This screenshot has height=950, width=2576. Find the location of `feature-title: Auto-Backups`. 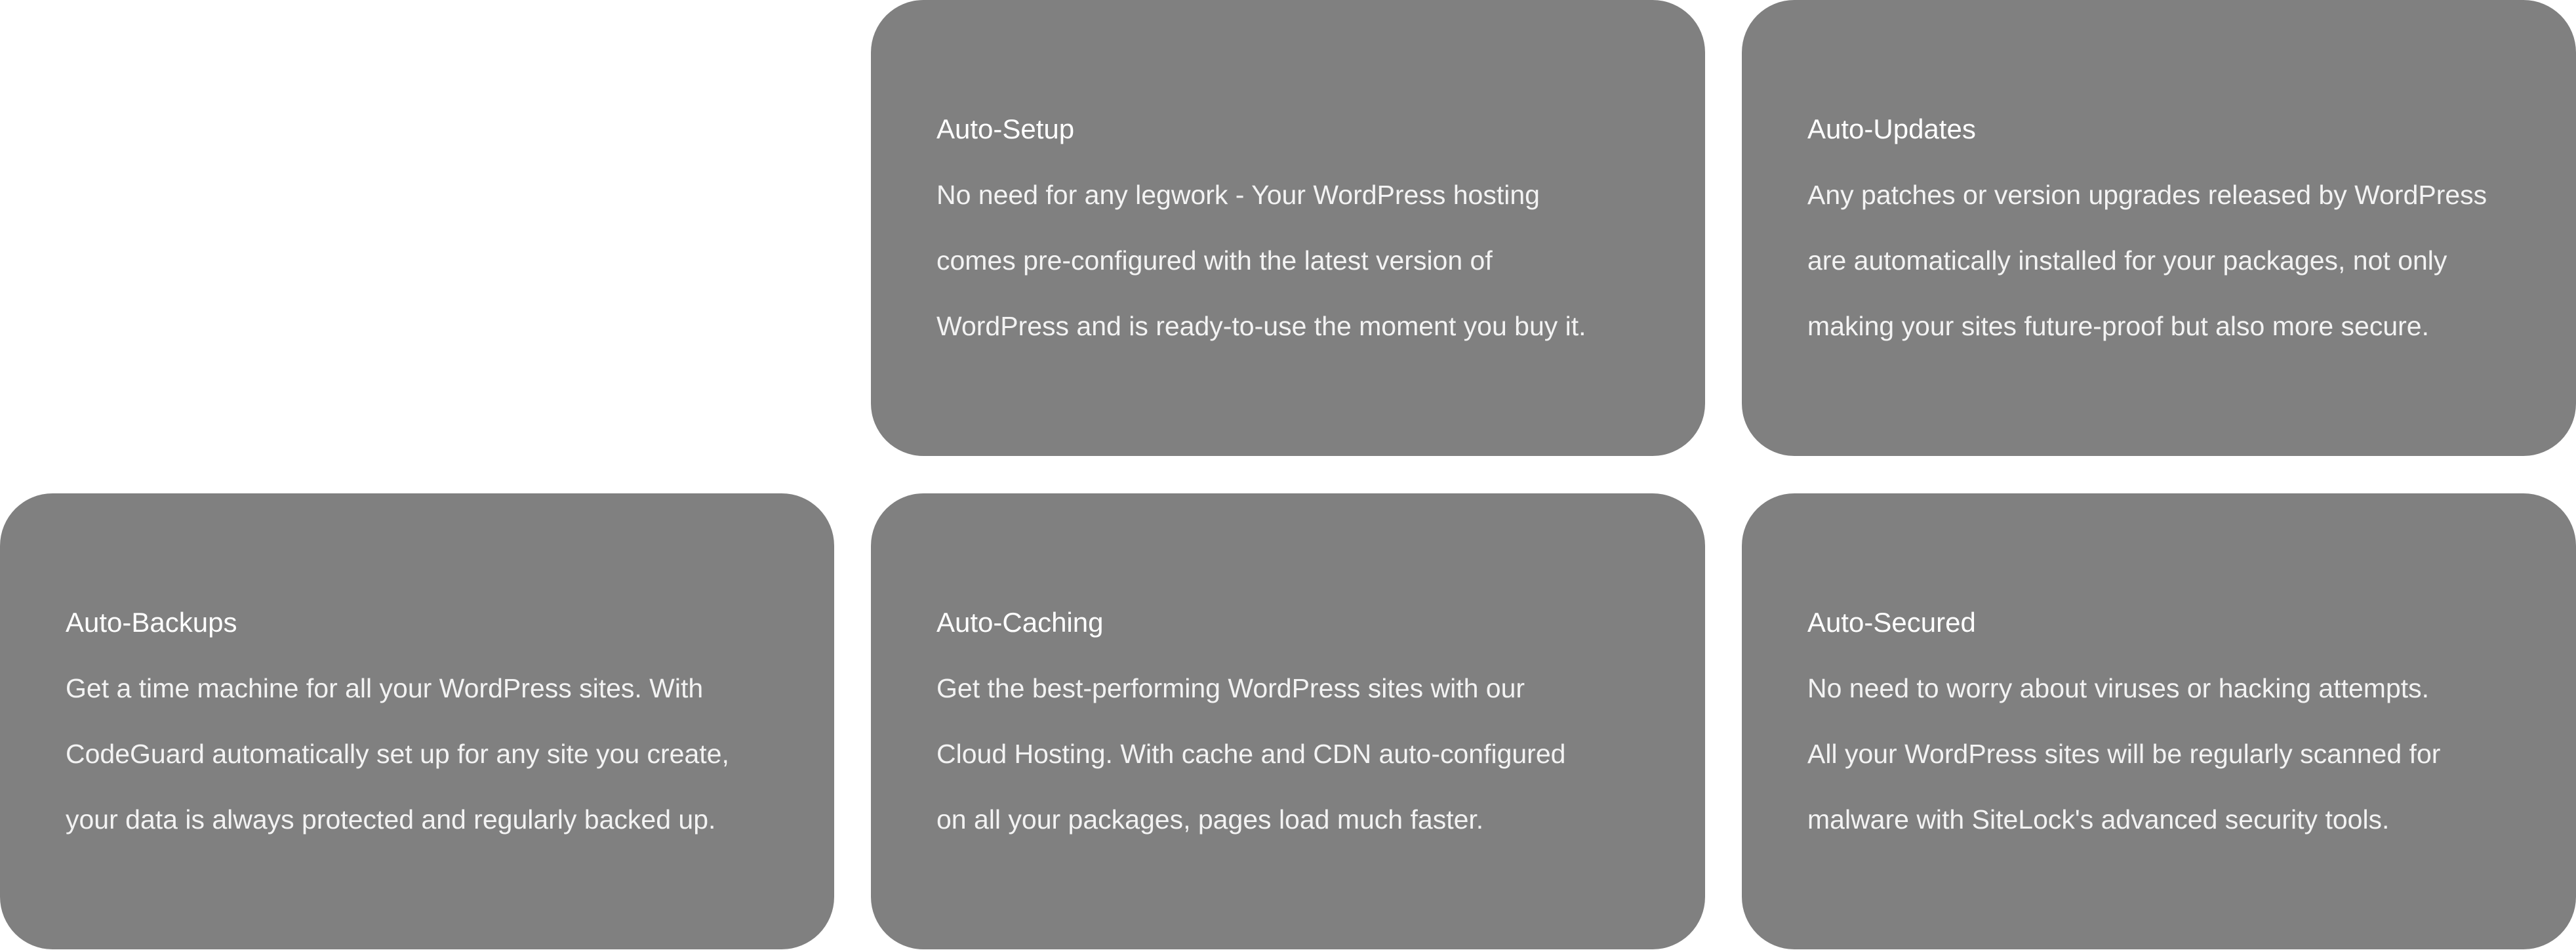

feature-title: Auto-Backups is located at coordinates (151, 622).